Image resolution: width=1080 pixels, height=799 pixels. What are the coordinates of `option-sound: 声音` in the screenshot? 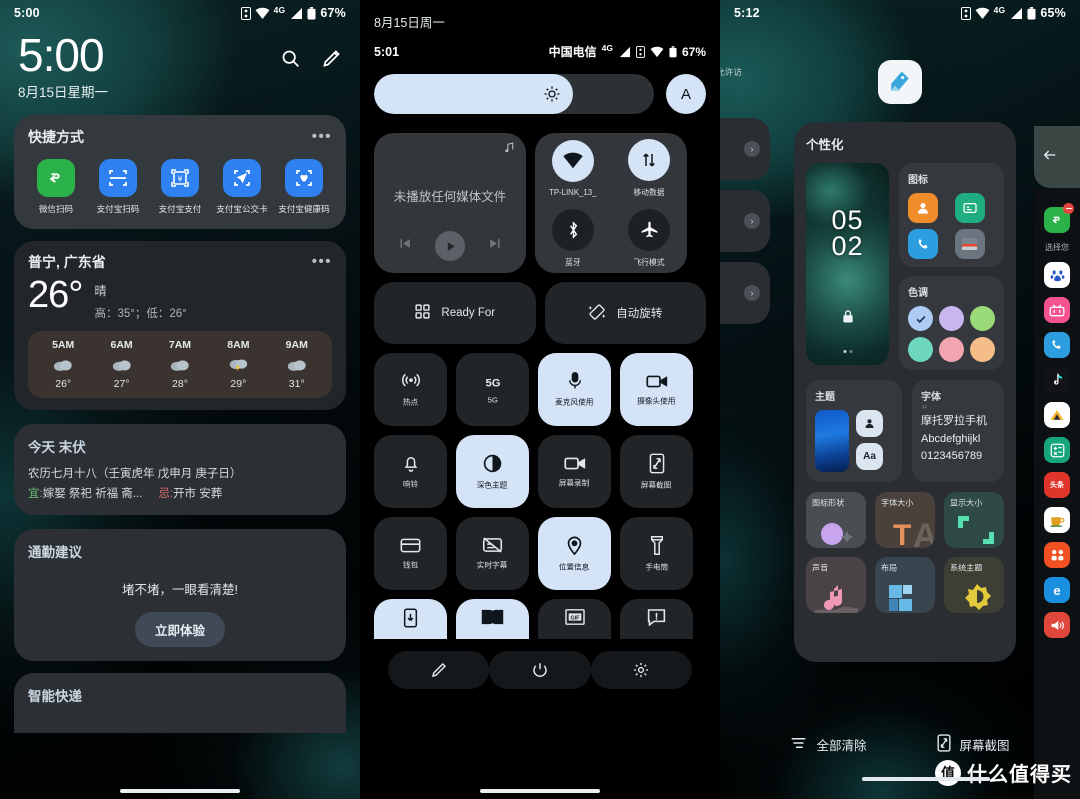 It's located at (836, 585).